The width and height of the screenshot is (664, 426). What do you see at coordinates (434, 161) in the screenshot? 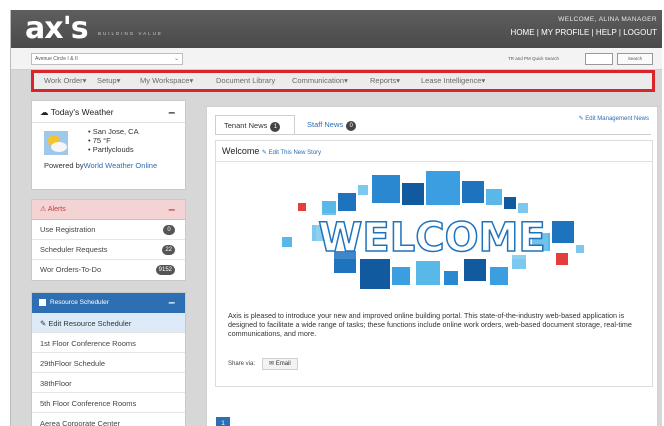
I see `story-divider` at bounding box center [434, 161].